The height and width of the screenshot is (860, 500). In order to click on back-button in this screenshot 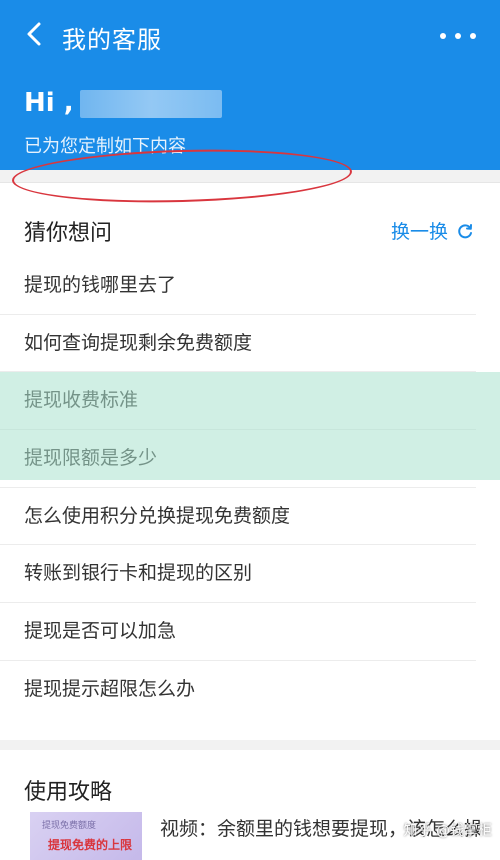, I will do `click(34, 34)`.